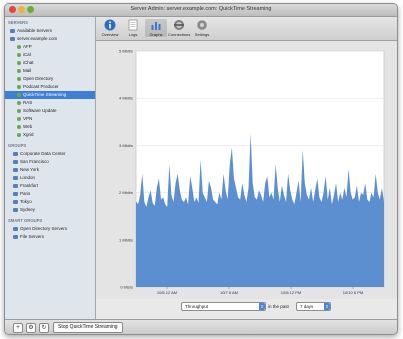 This screenshot has height=339, width=403. What do you see at coordinates (27, 54) in the screenshot?
I see `sidebar-item-label: iCal` at bounding box center [27, 54].